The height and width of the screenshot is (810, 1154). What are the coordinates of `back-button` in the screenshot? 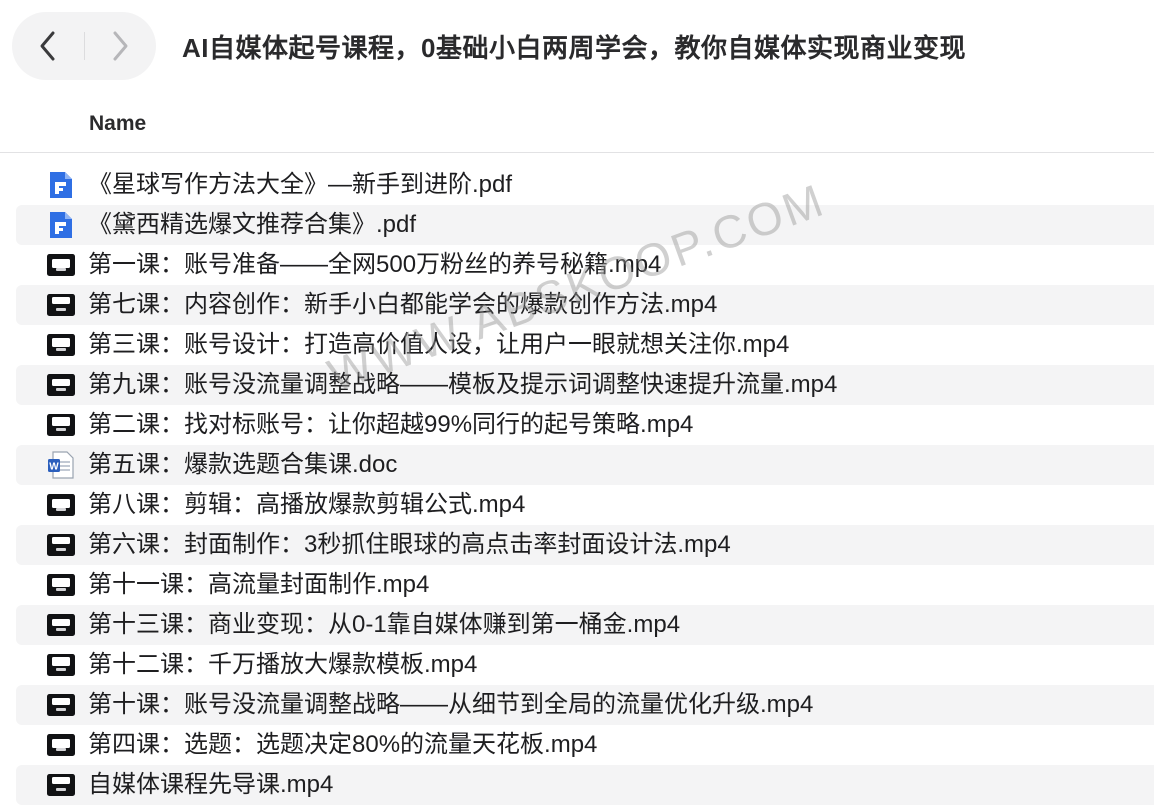 It's located at (48, 46).